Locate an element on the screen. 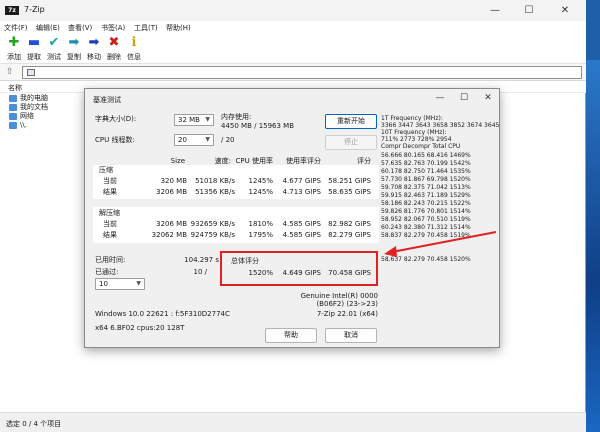  plus-icon: ✚ is located at coordinates (14, 43).